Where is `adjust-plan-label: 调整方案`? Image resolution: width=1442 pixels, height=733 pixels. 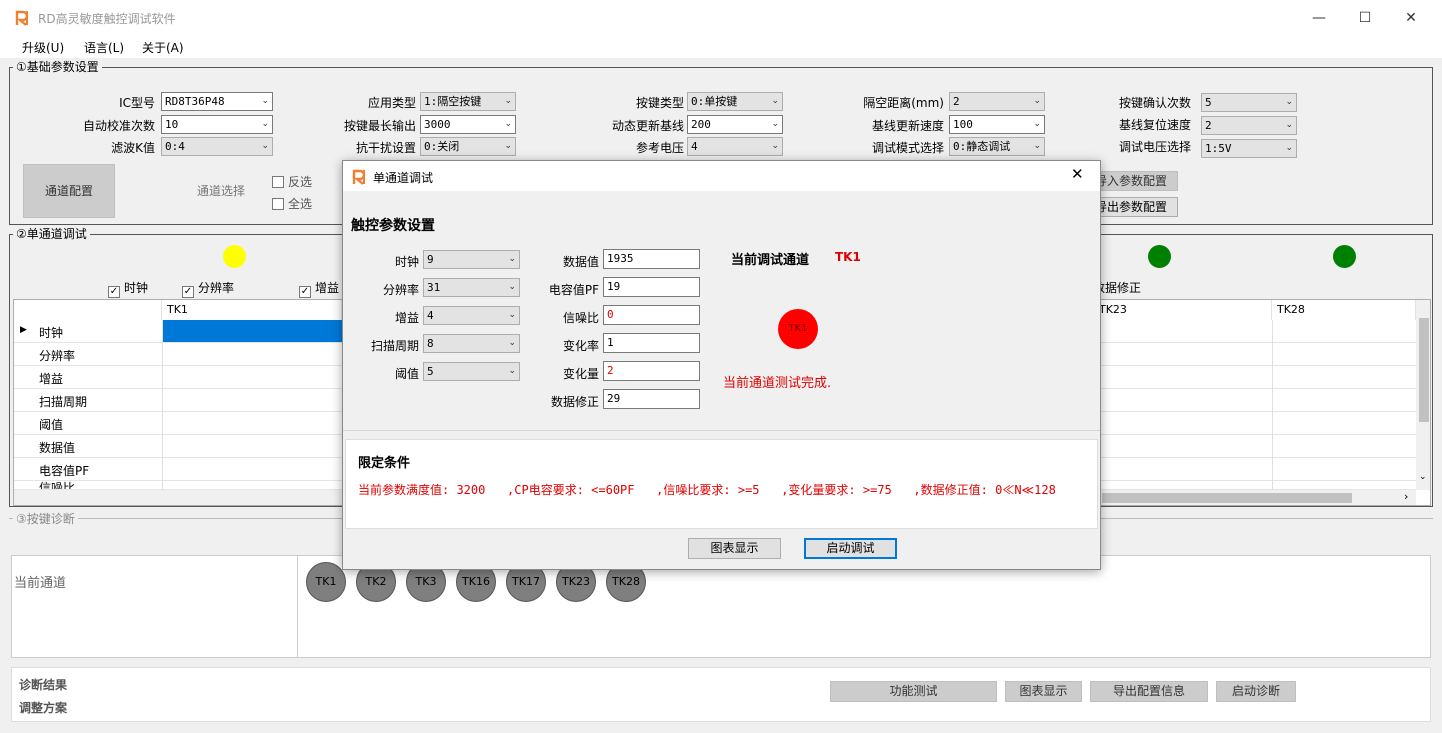 adjust-plan-label: 调整方案 is located at coordinates (43, 708).